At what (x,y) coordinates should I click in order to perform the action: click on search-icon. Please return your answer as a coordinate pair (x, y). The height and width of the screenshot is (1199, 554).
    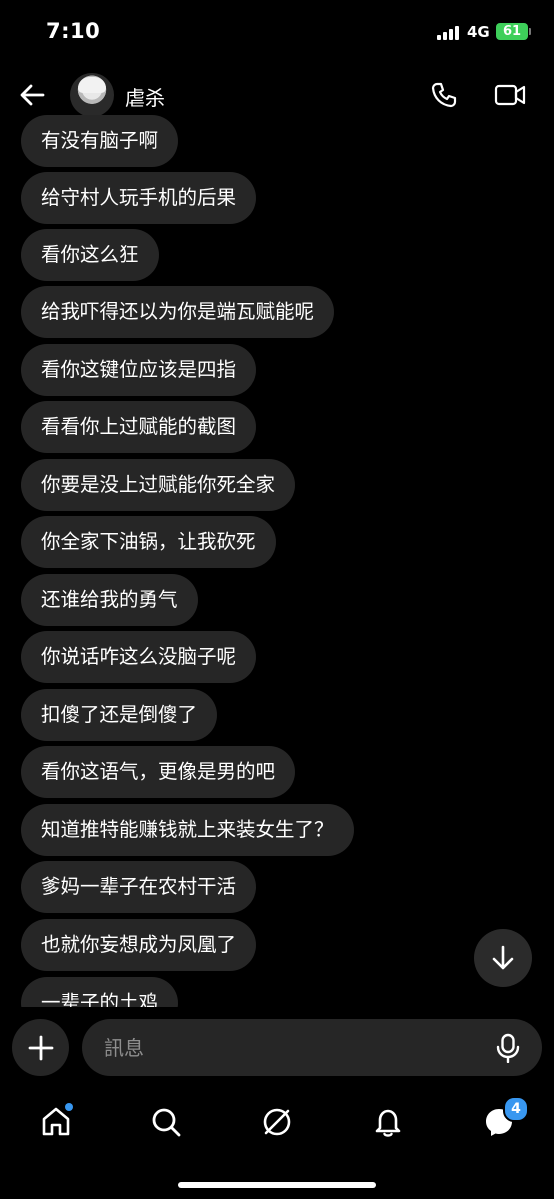
    Looking at the image, I should click on (166, 1122).